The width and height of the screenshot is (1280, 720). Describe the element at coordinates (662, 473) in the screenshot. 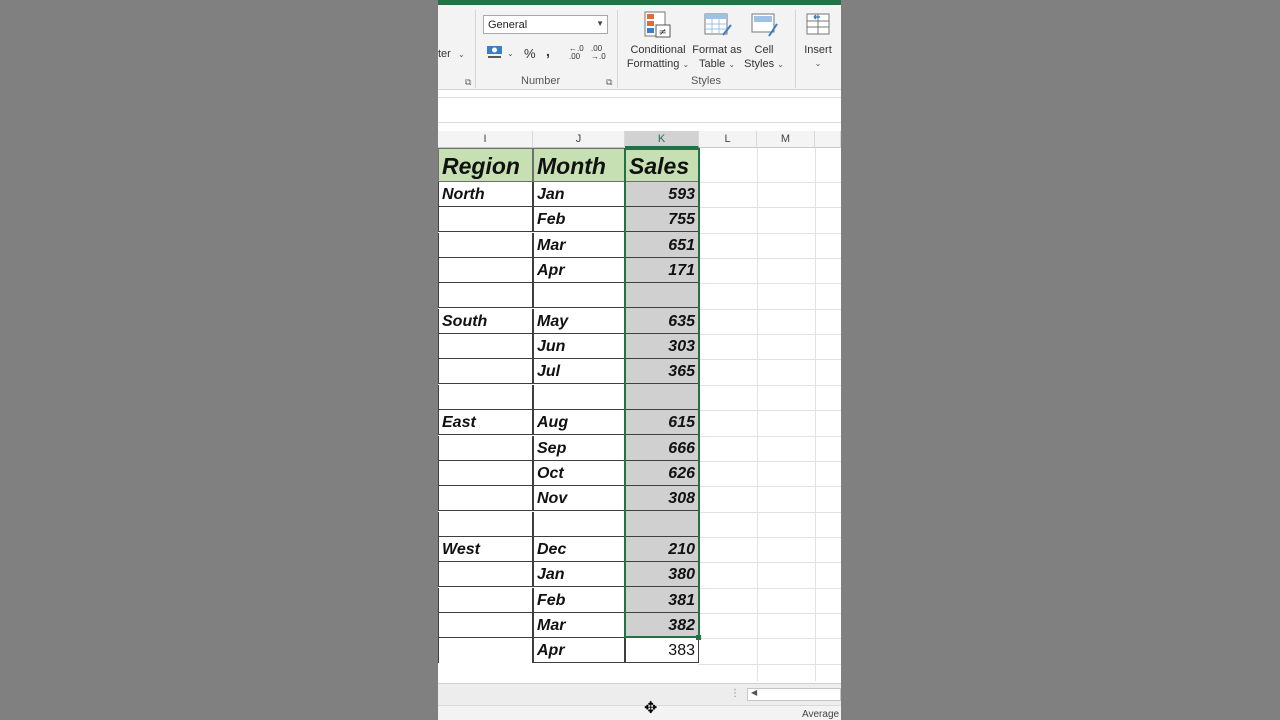

I see `sales-cell: 626` at that location.